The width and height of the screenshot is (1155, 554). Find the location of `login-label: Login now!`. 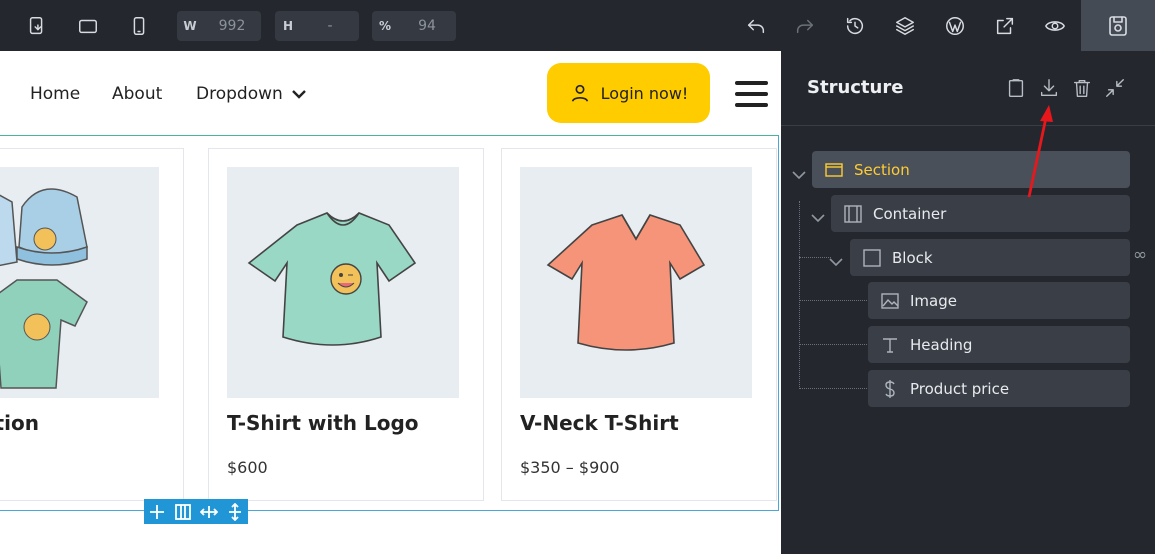

login-label: Login now! is located at coordinates (644, 93).